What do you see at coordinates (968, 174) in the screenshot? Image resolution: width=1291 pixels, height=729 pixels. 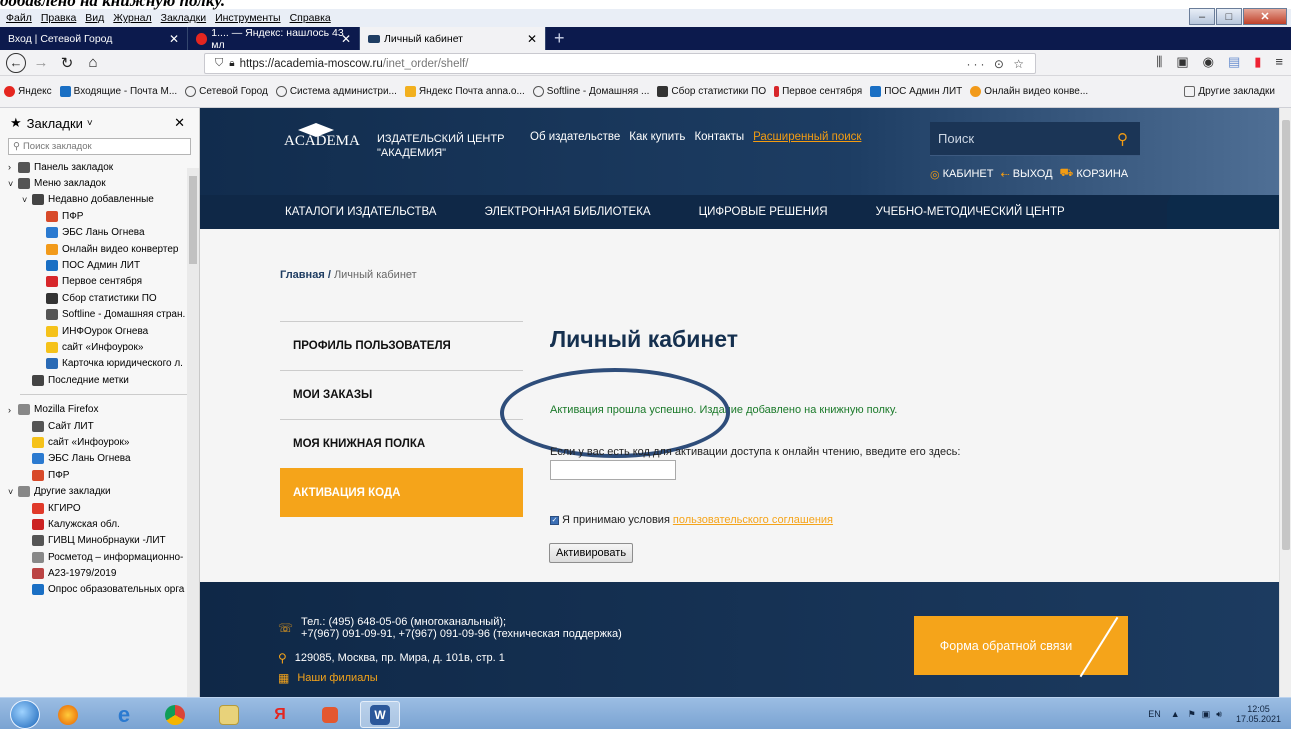 I see `cabinet-link: КАБИНЕТ` at bounding box center [968, 174].